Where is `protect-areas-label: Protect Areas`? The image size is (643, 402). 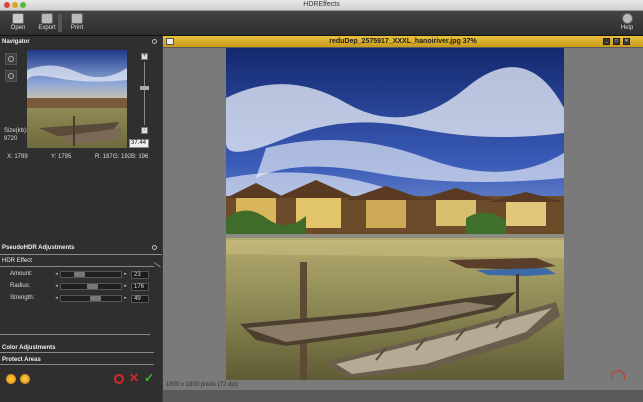
protect-areas-label: Protect Areas is located at coordinates (21, 360).